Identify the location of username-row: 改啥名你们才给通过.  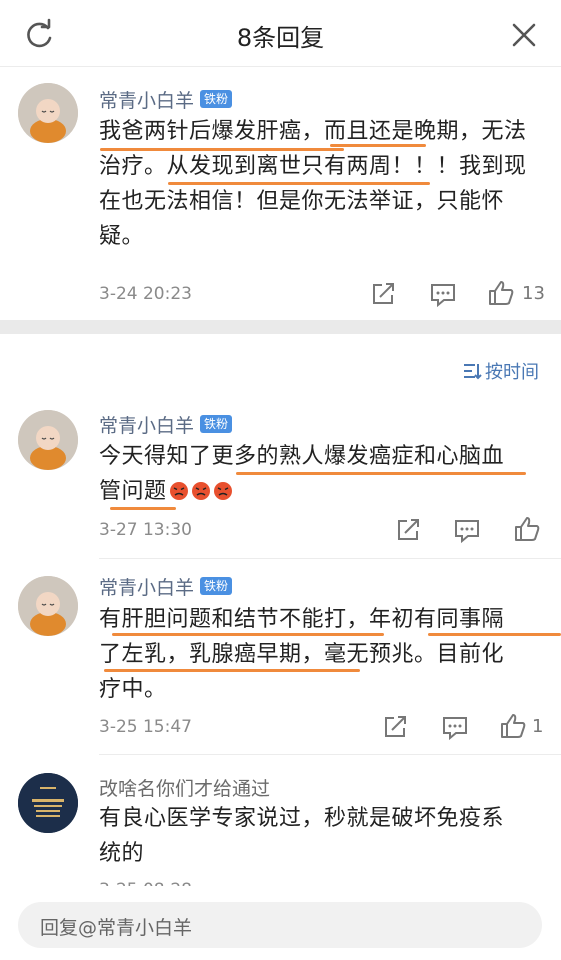
(184, 787).